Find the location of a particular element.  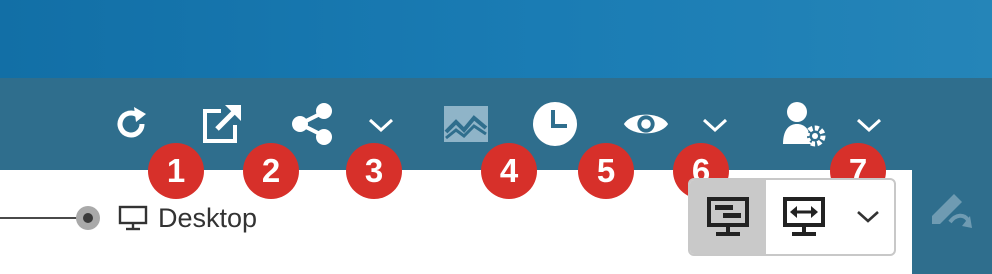

eye-icon is located at coordinates (646, 124).